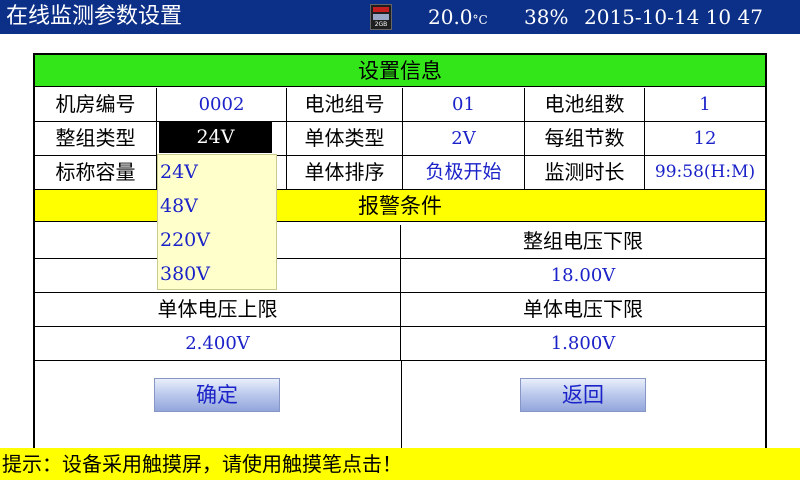 This screenshot has width=800, height=480. Describe the element at coordinates (400, 71) in the screenshot. I see `settings-section-title: 设置信息` at that location.